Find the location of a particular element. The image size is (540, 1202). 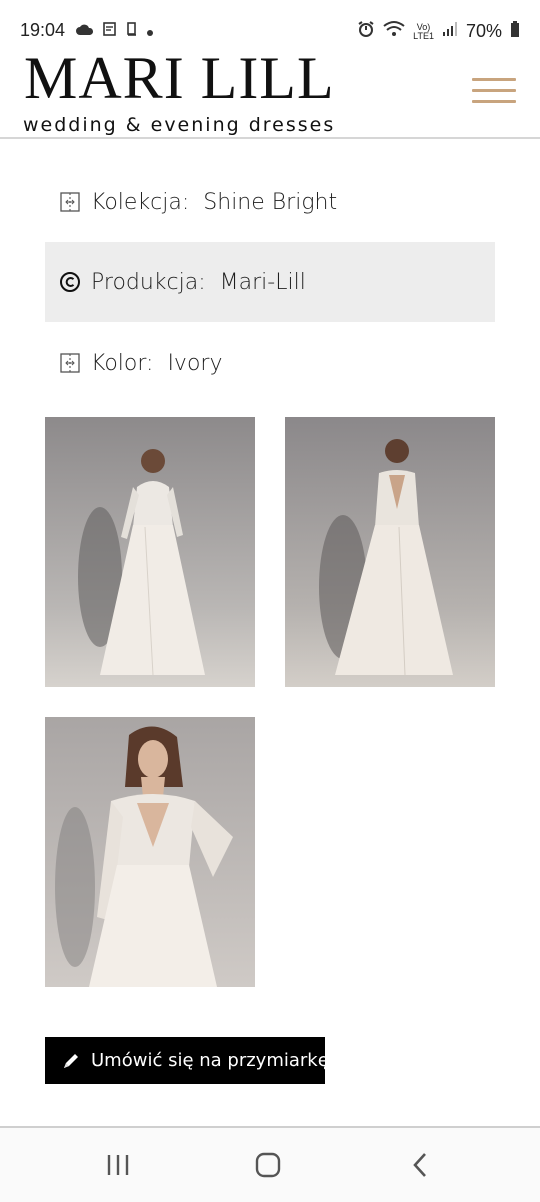

wifi-icon is located at coordinates (394, 31).